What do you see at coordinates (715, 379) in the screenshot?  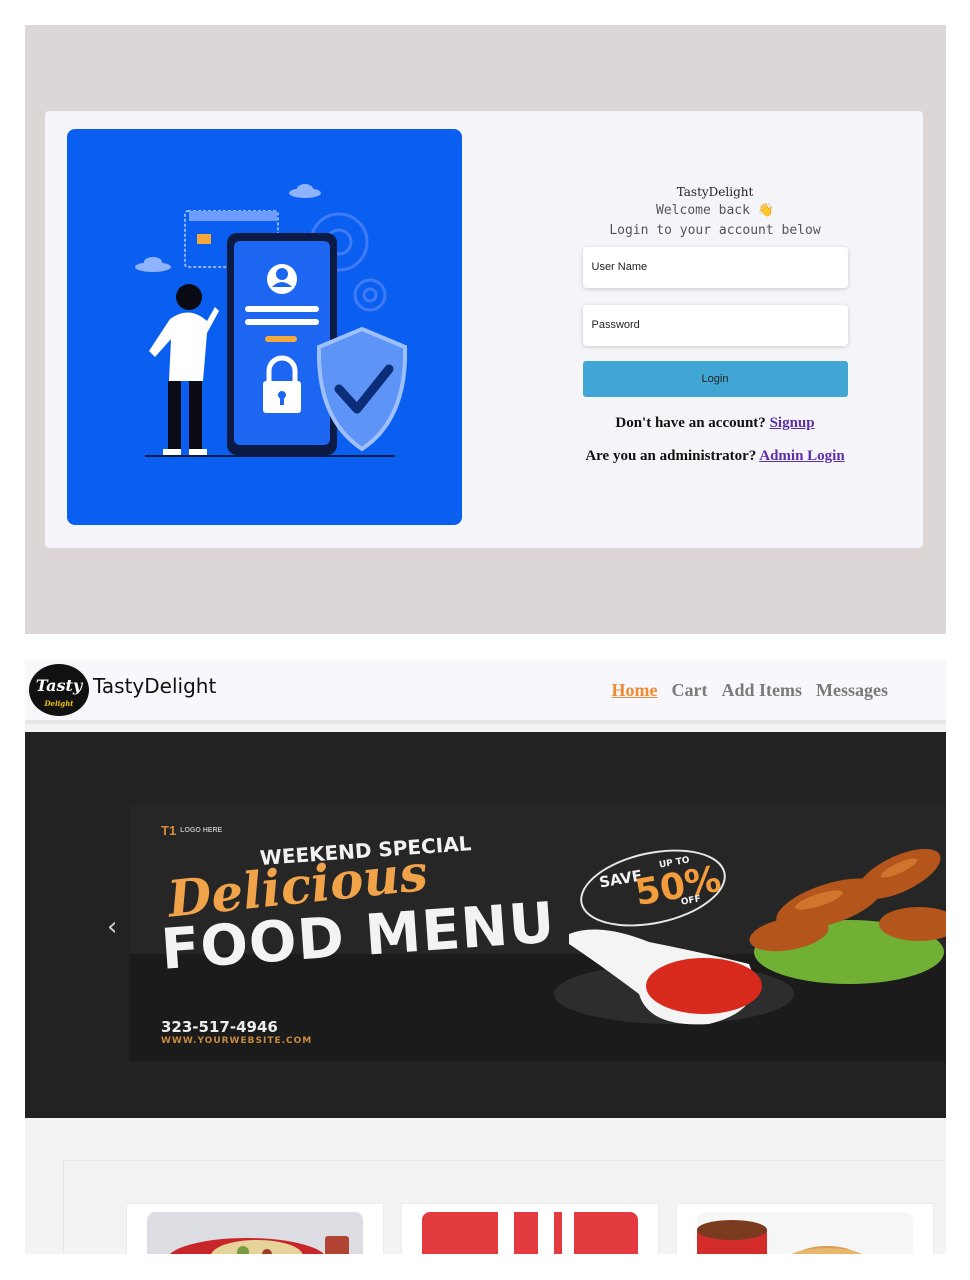 I see `login-button: Login` at bounding box center [715, 379].